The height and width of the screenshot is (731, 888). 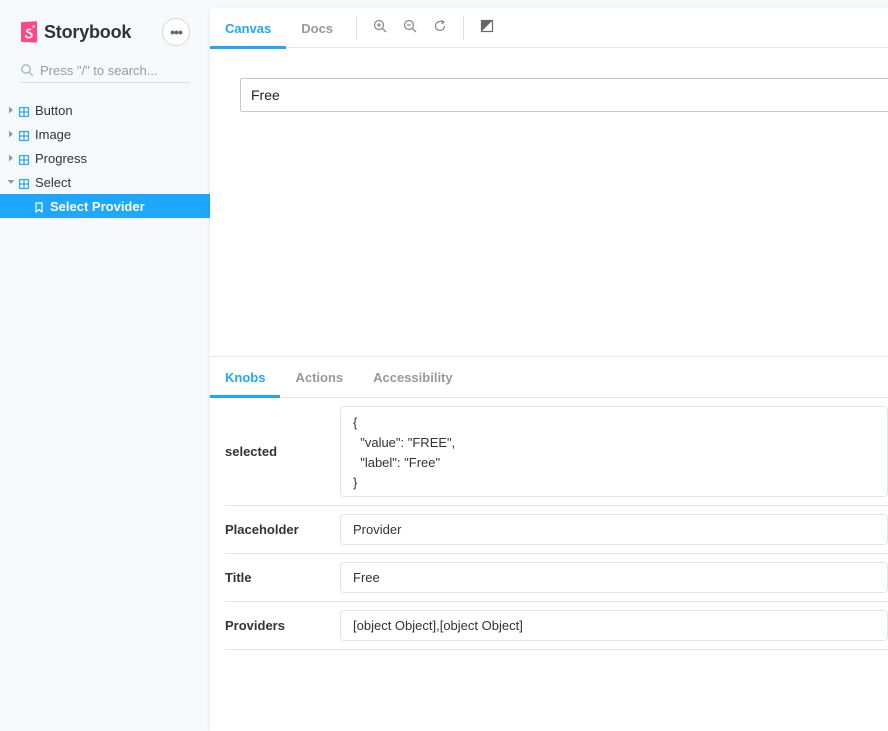 What do you see at coordinates (53, 182) in the screenshot?
I see `sidebar-item-label: Select` at bounding box center [53, 182].